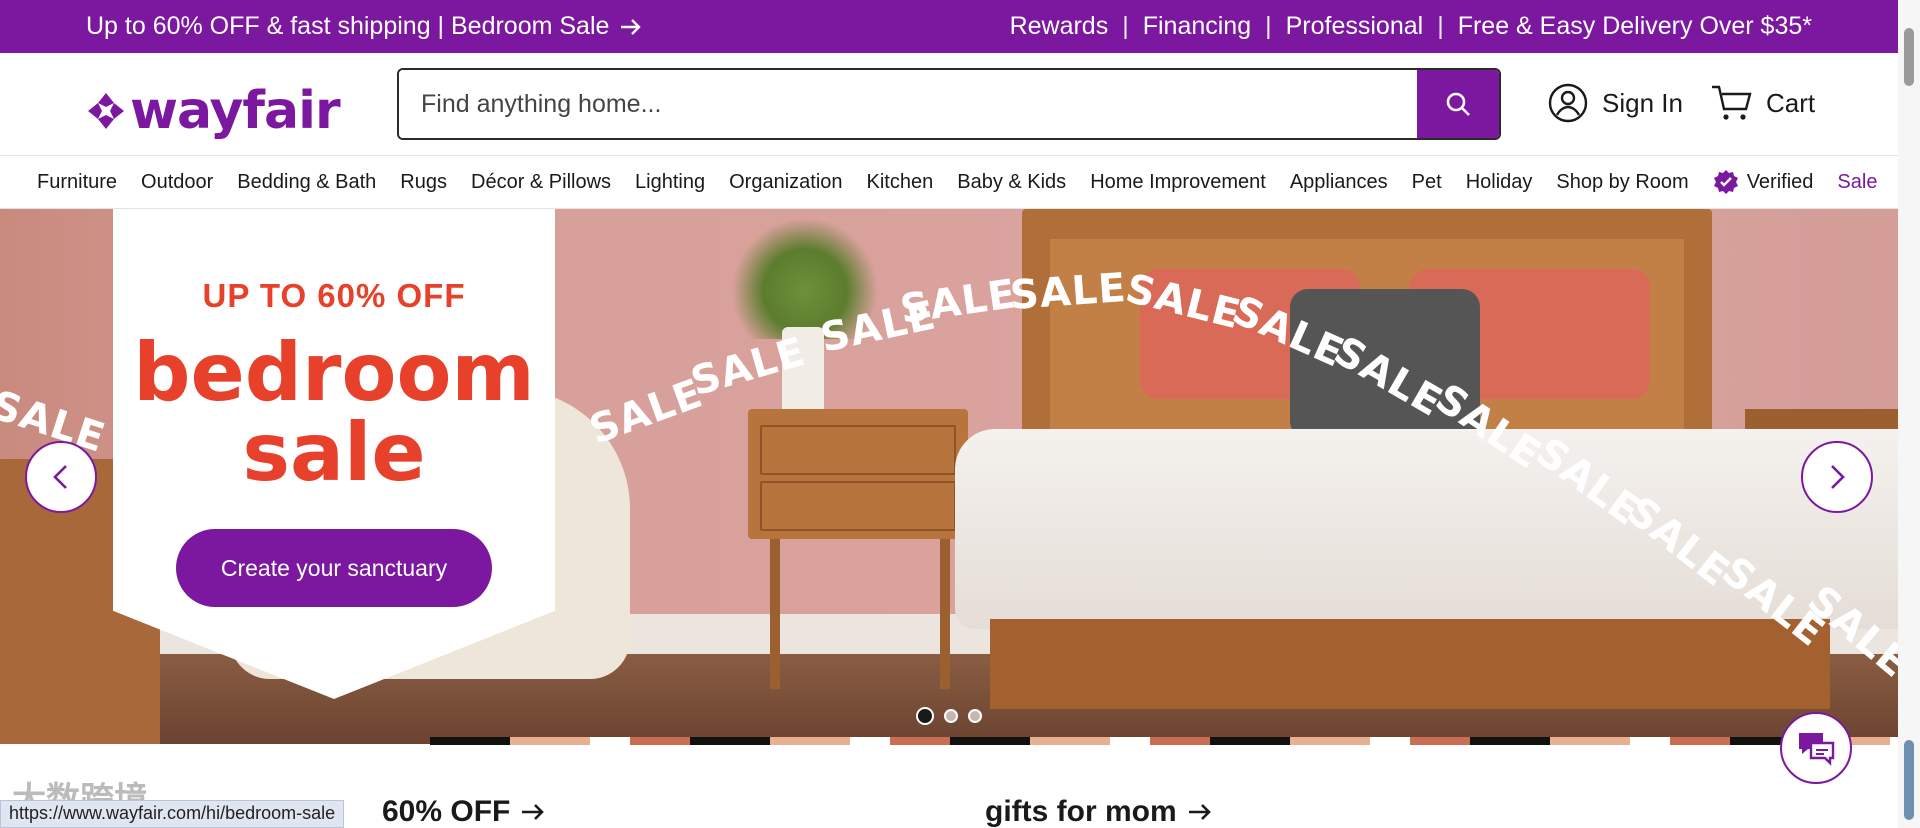  I want to click on hero-cta-button: Create your sanctuary, so click(334, 568).